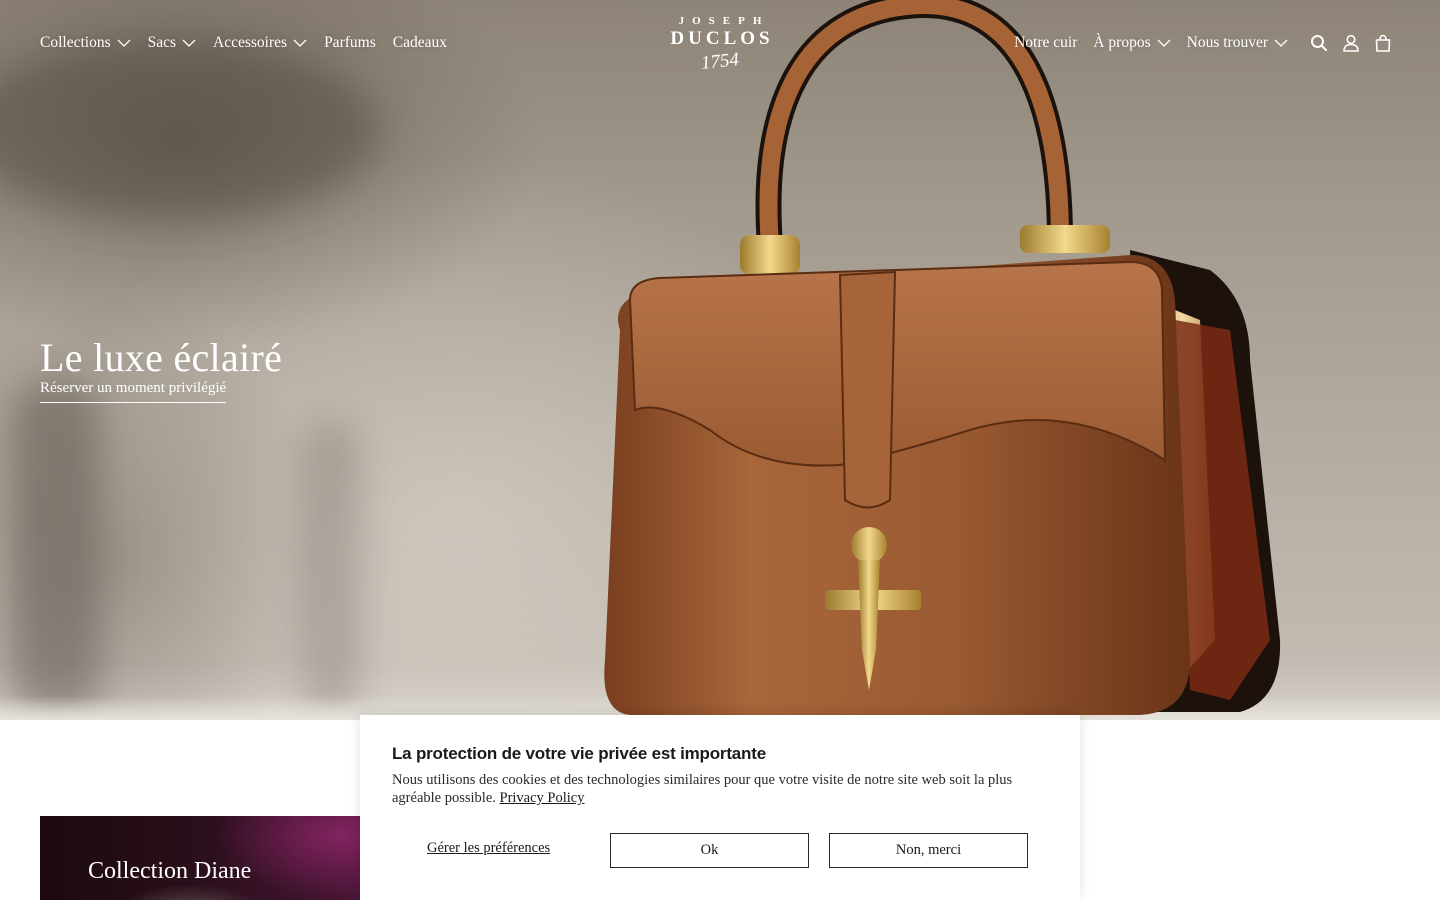 The width and height of the screenshot is (1440, 900). What do you see at coordinates (709, 850) in the screenshot?
I see `accept-cookies-button: Ok` at bounding box center [709, 850].